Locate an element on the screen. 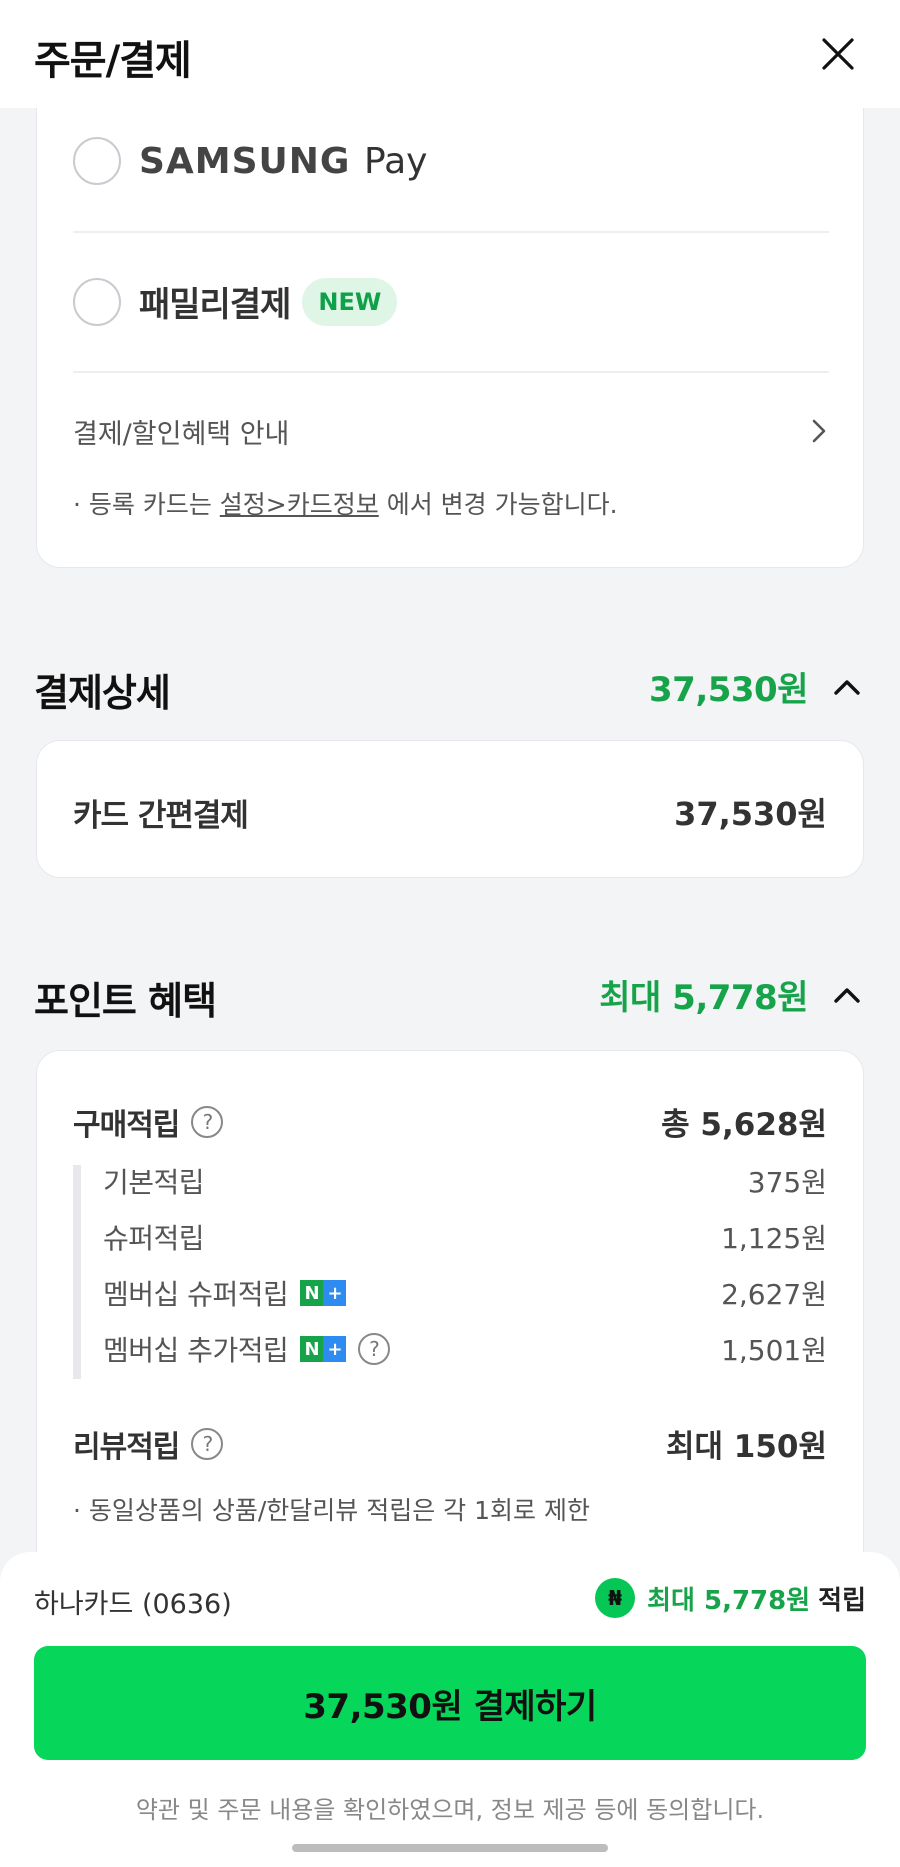  card-pay-value: 37,530원 is located at coordinates (750, 814).